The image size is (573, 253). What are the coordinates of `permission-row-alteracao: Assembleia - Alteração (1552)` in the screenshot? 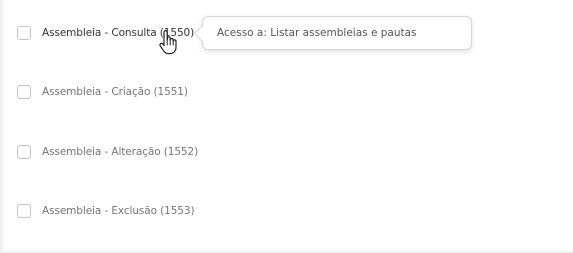 It's located at (107, 152).